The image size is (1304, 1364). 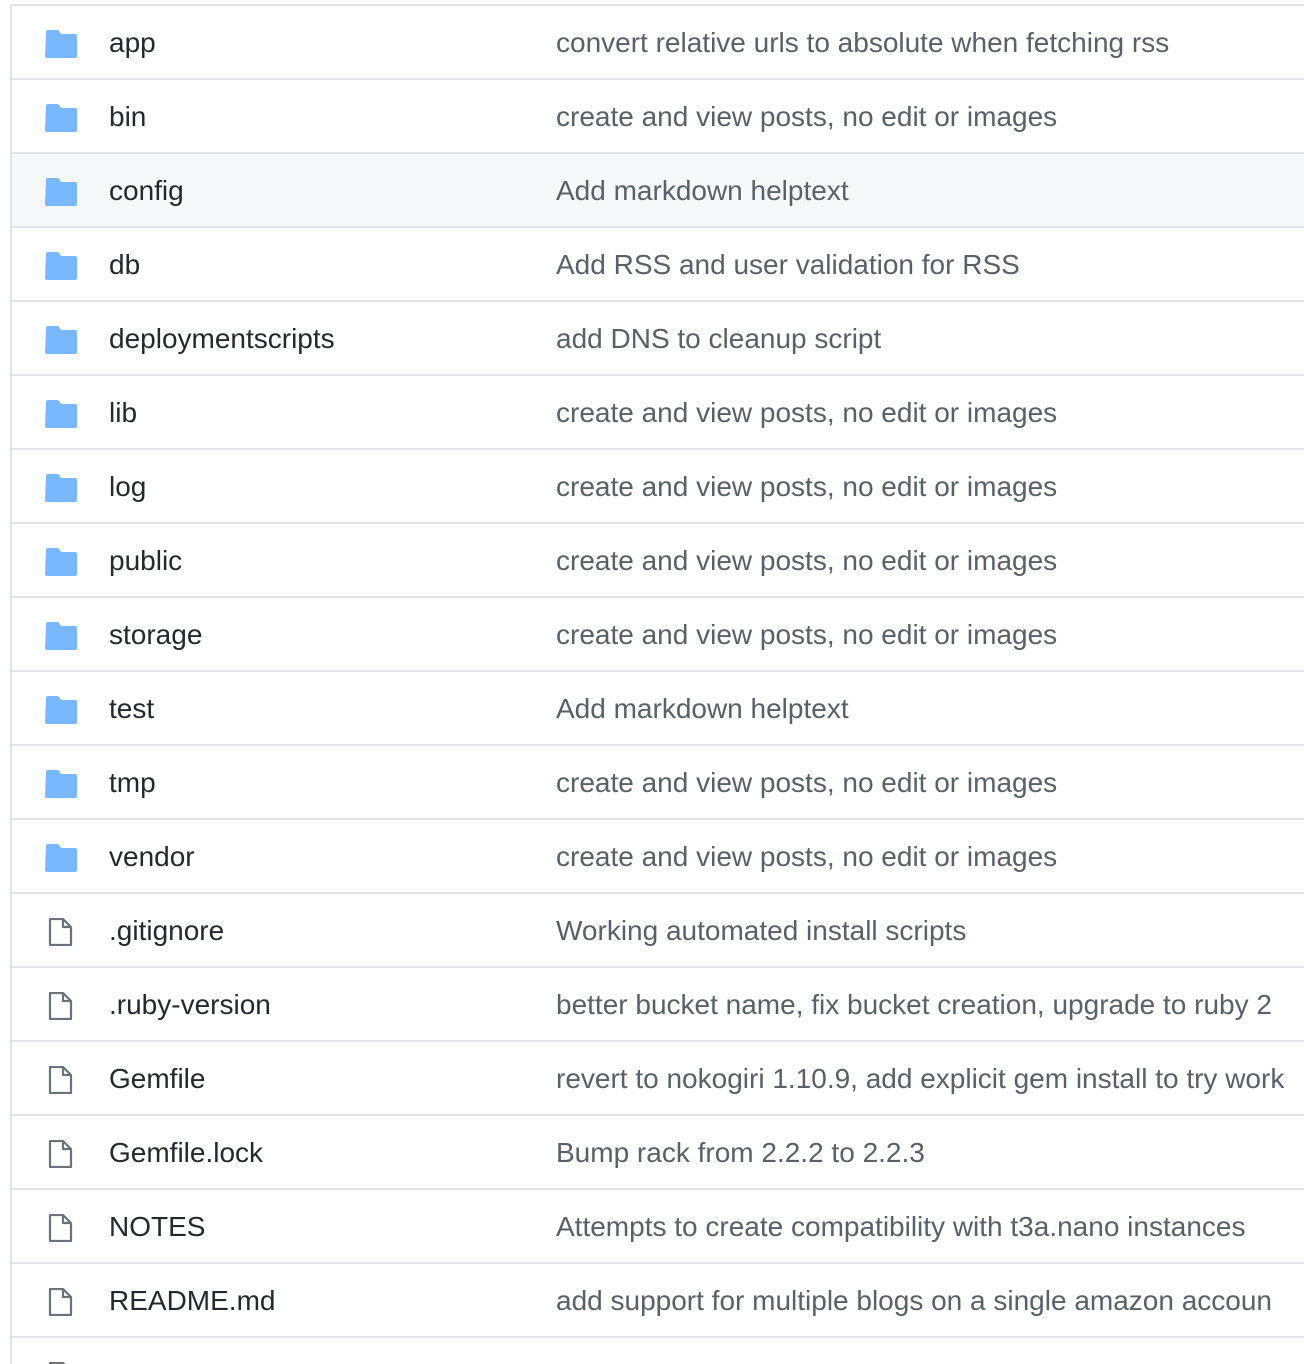 I want to click on file-name-link: NOTES, so click(x=157, y=1227).